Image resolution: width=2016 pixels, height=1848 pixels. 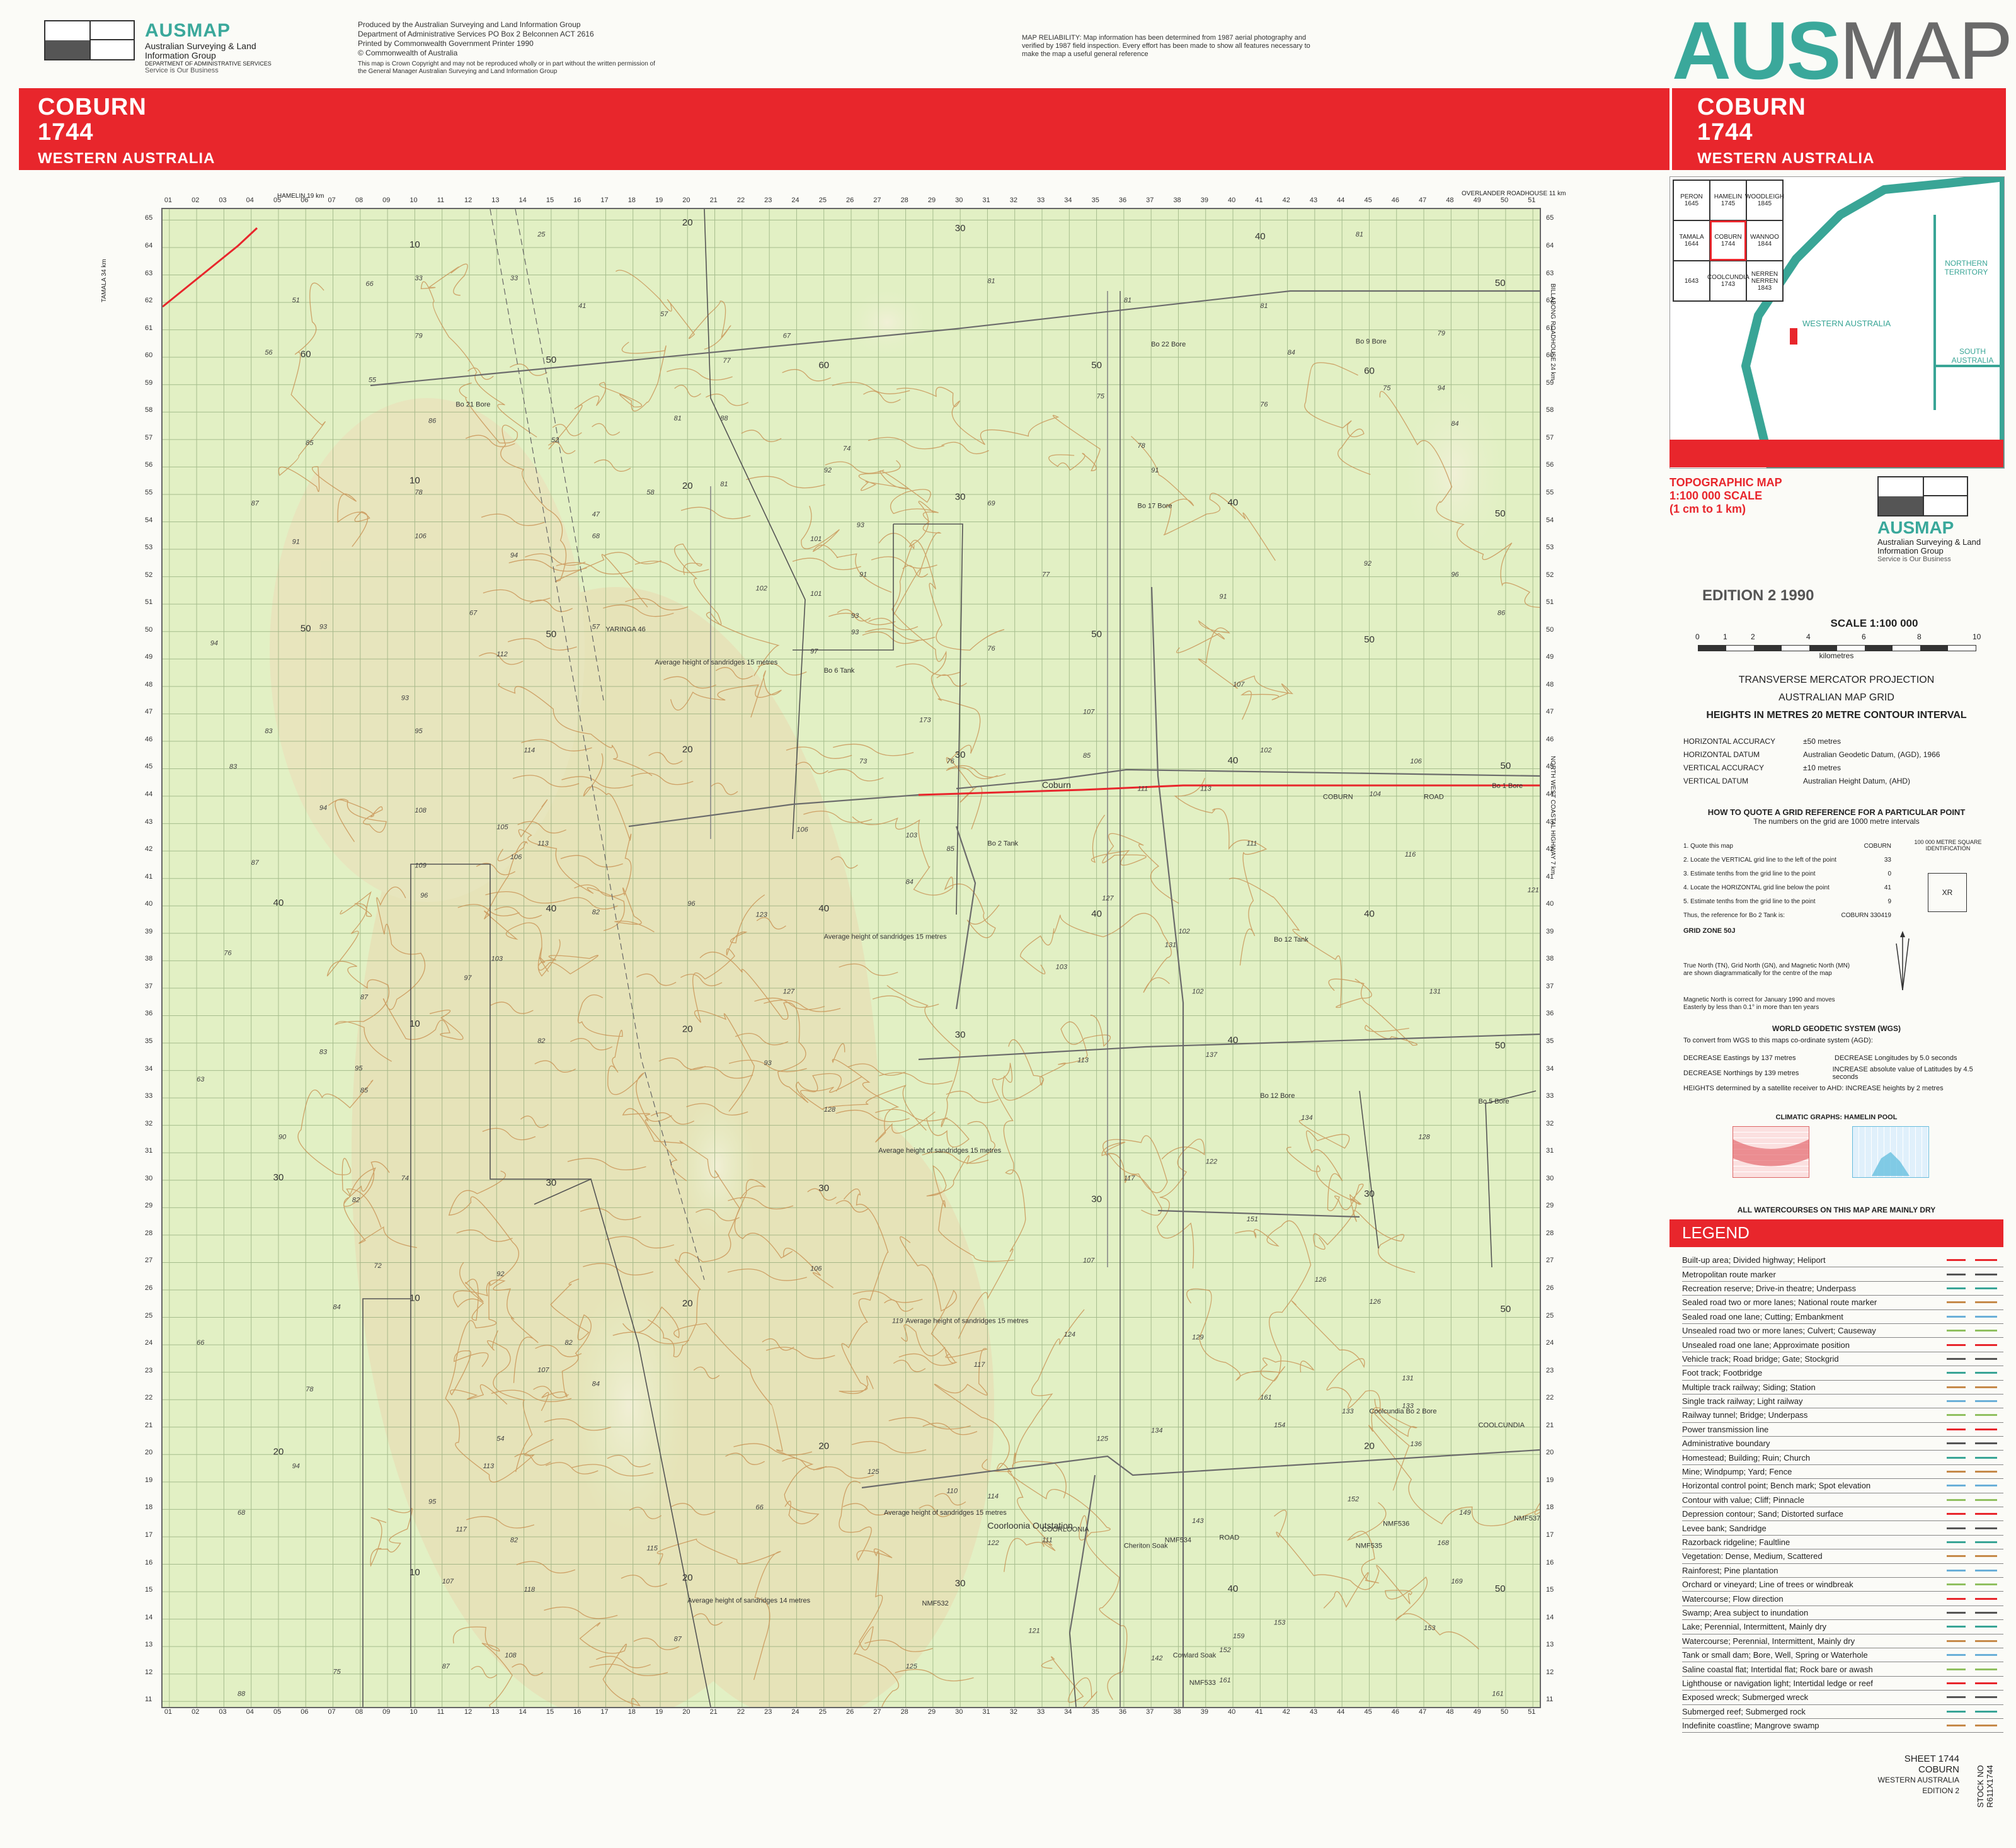 I want to click on legend-row: Built-up area; Divided highway; Heliport, so click(x=1842, y=1260).